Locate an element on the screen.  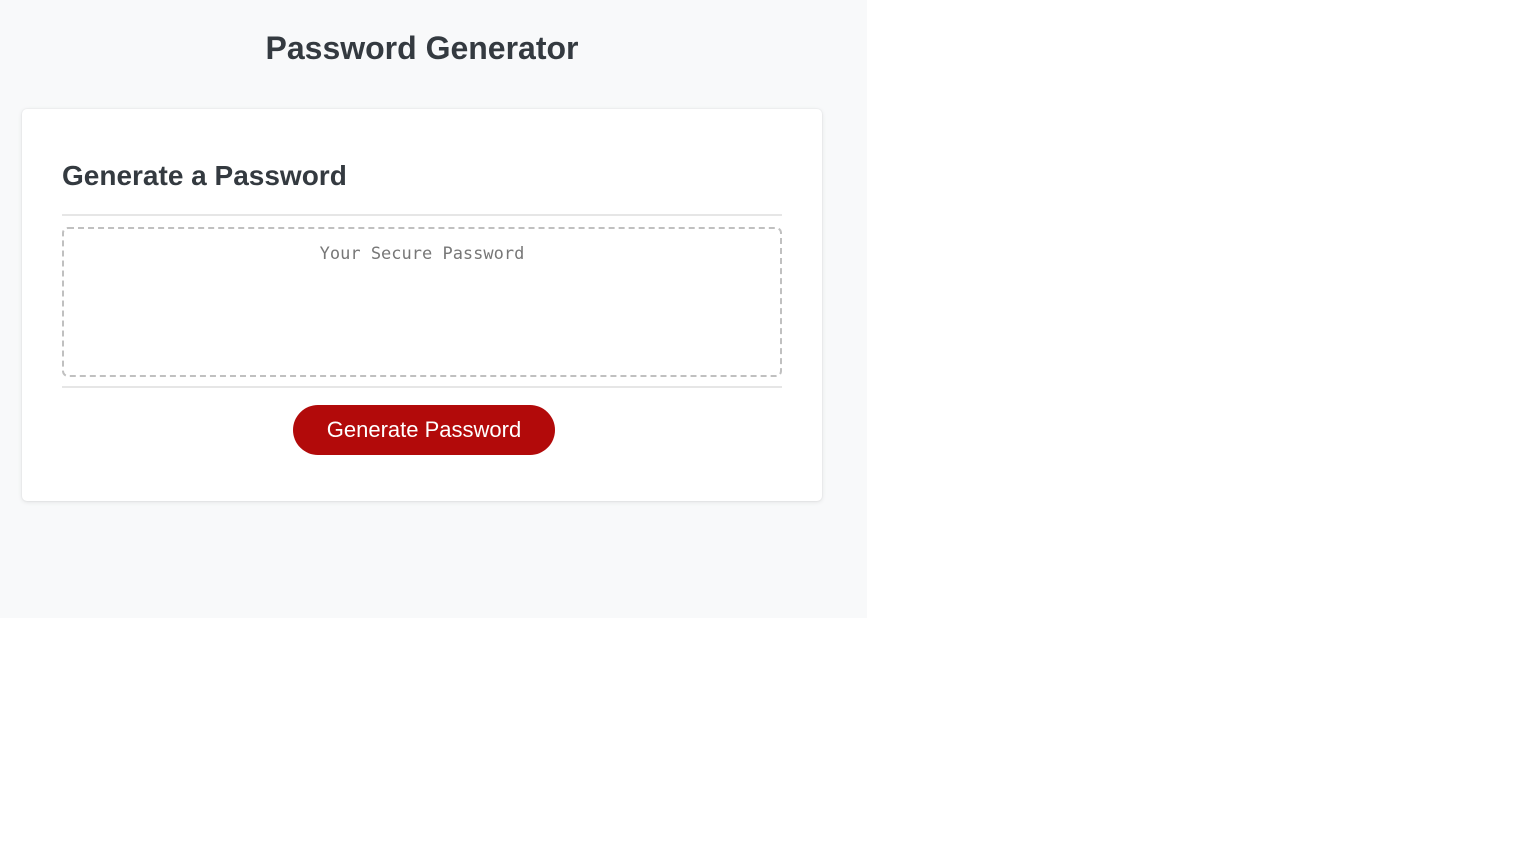
generate-password-button: Generate Password is located at coordinates (424, 430).